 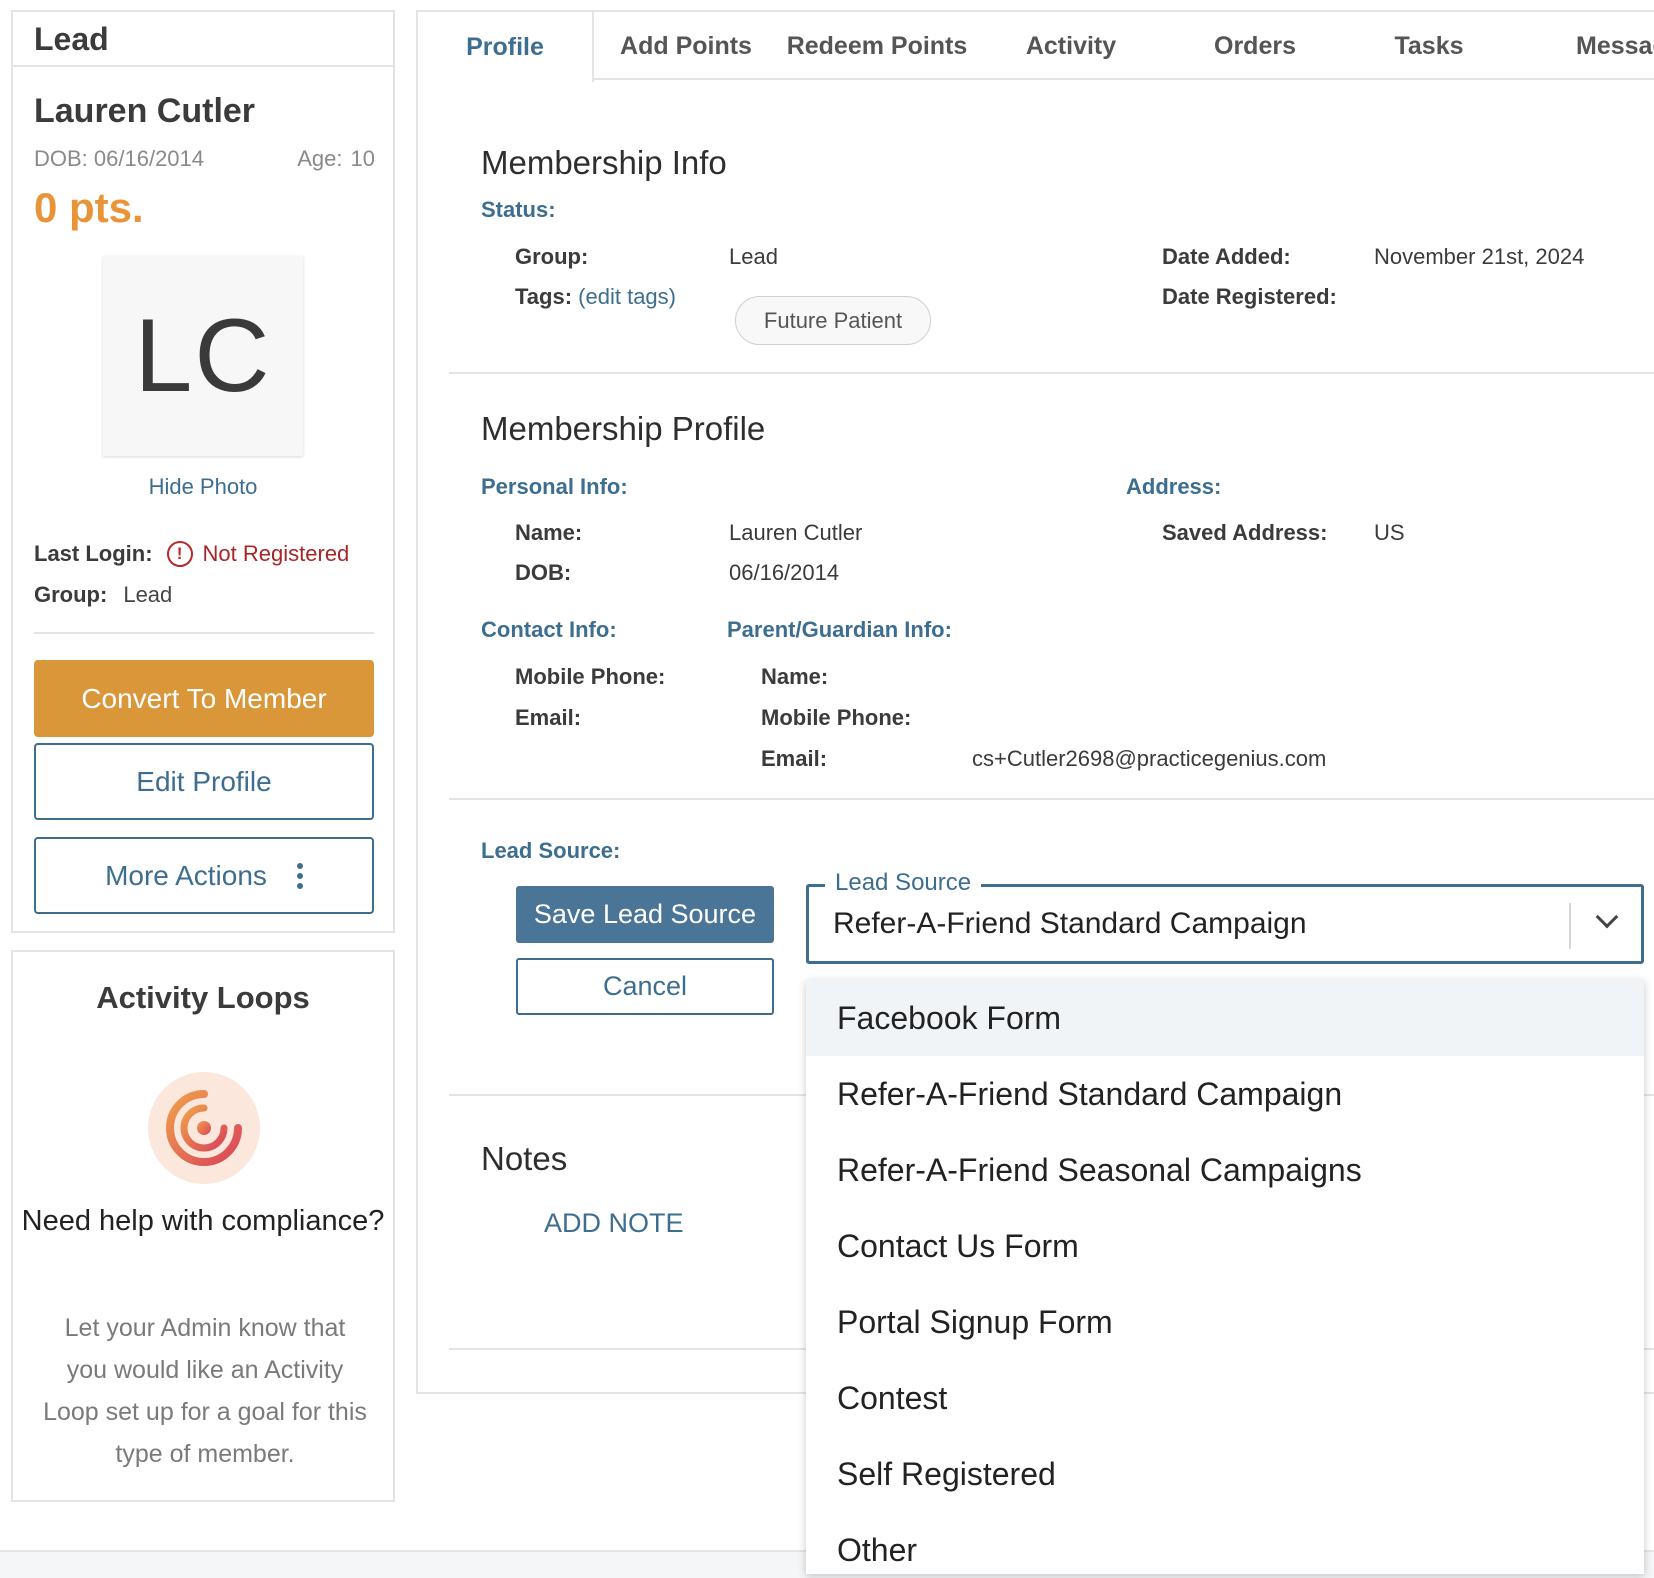 I want to click on last-login-row: Last Login: ! Not Registered, so click(x=191, y=554).